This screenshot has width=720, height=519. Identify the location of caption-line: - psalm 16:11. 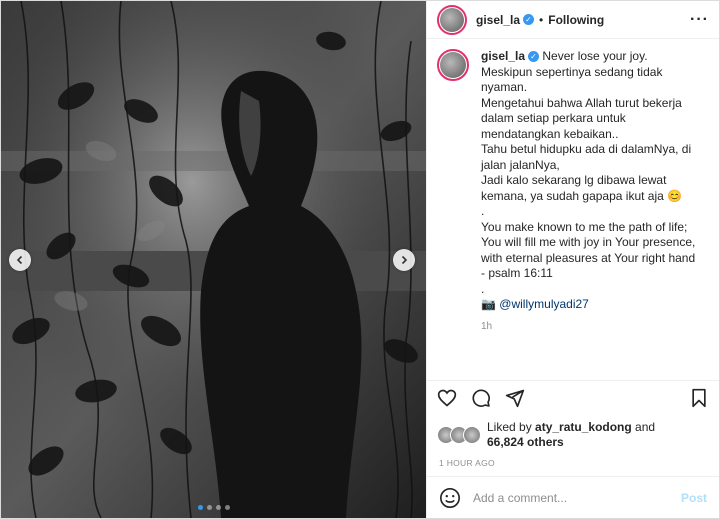
(517, 273).